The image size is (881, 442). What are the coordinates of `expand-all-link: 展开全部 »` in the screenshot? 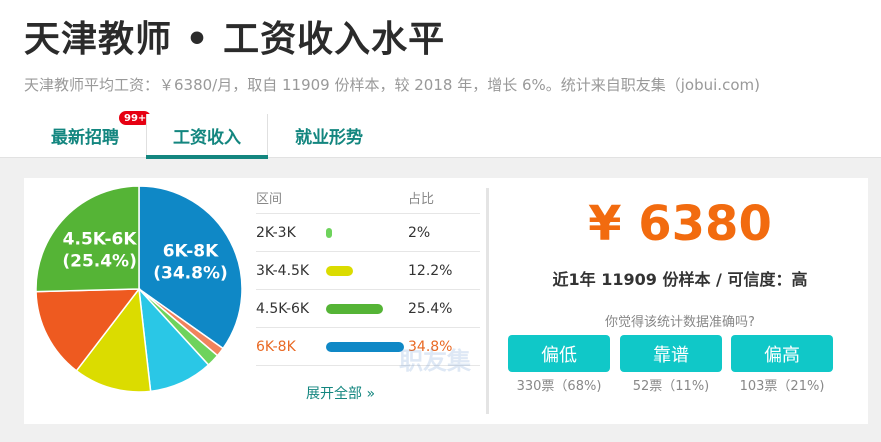 It's located at (340, 393).